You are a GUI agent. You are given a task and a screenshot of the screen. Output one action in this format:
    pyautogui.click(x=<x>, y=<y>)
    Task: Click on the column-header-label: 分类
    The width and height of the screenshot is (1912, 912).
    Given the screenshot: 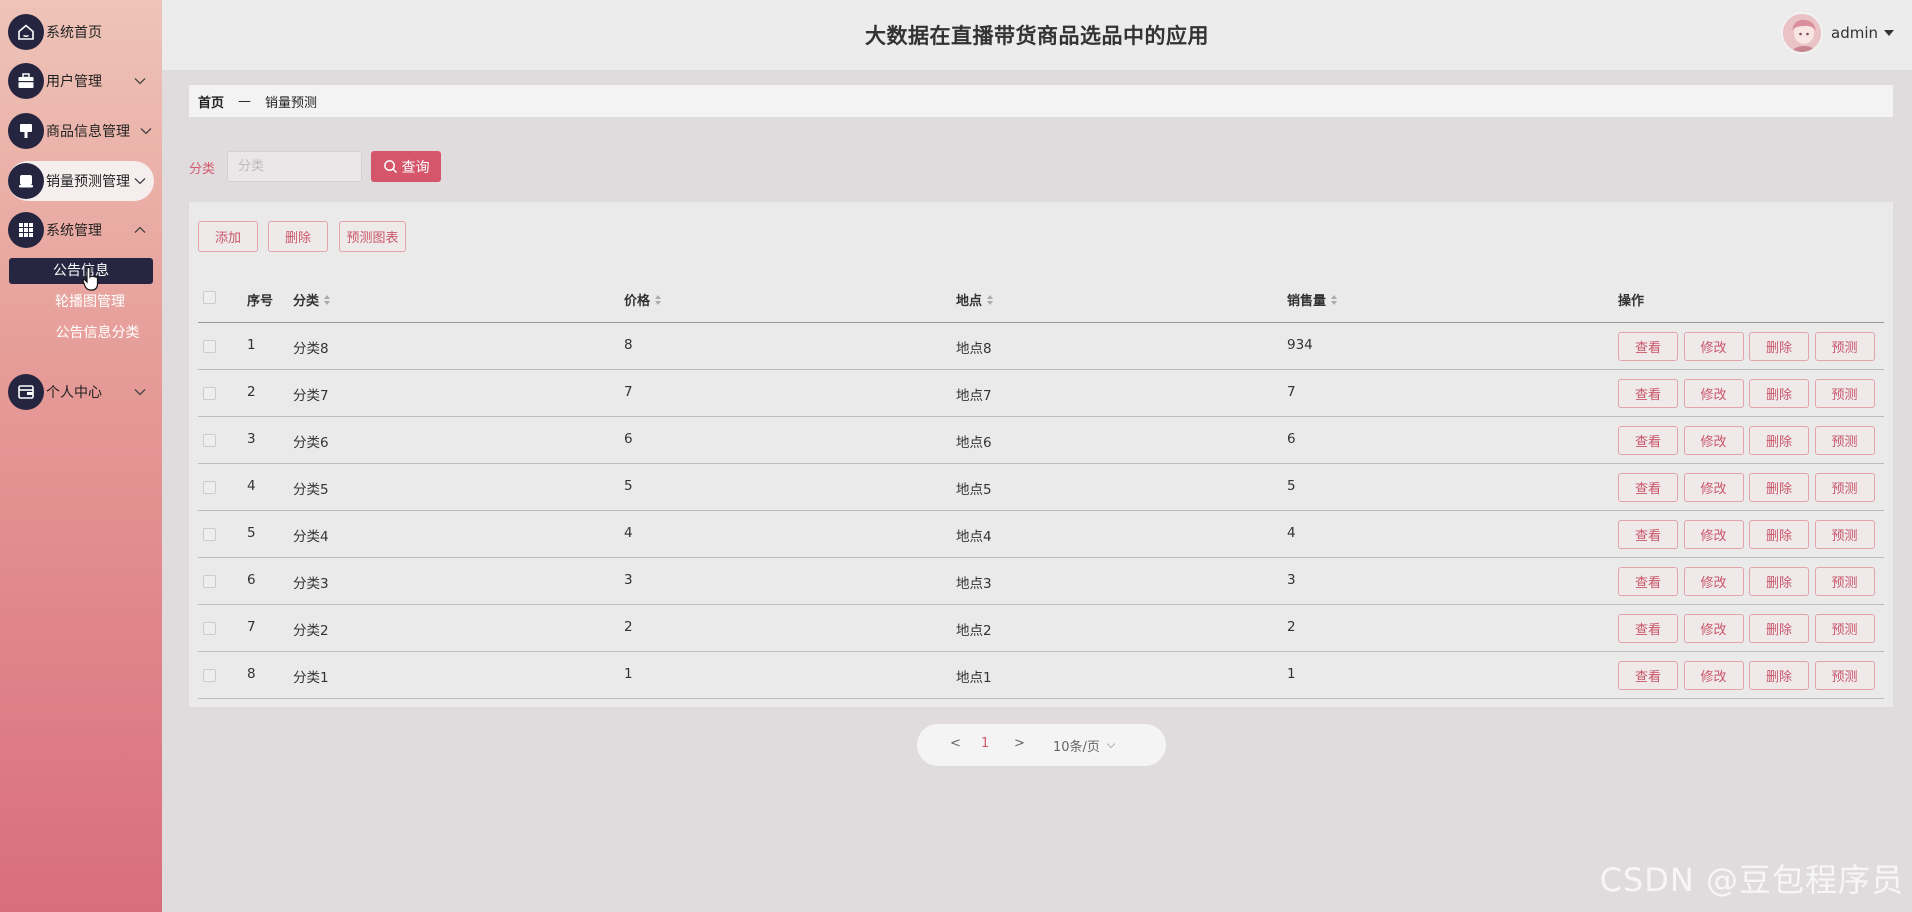 What is the action you would take?
    pyautogui.click(x=306, y=301)
    